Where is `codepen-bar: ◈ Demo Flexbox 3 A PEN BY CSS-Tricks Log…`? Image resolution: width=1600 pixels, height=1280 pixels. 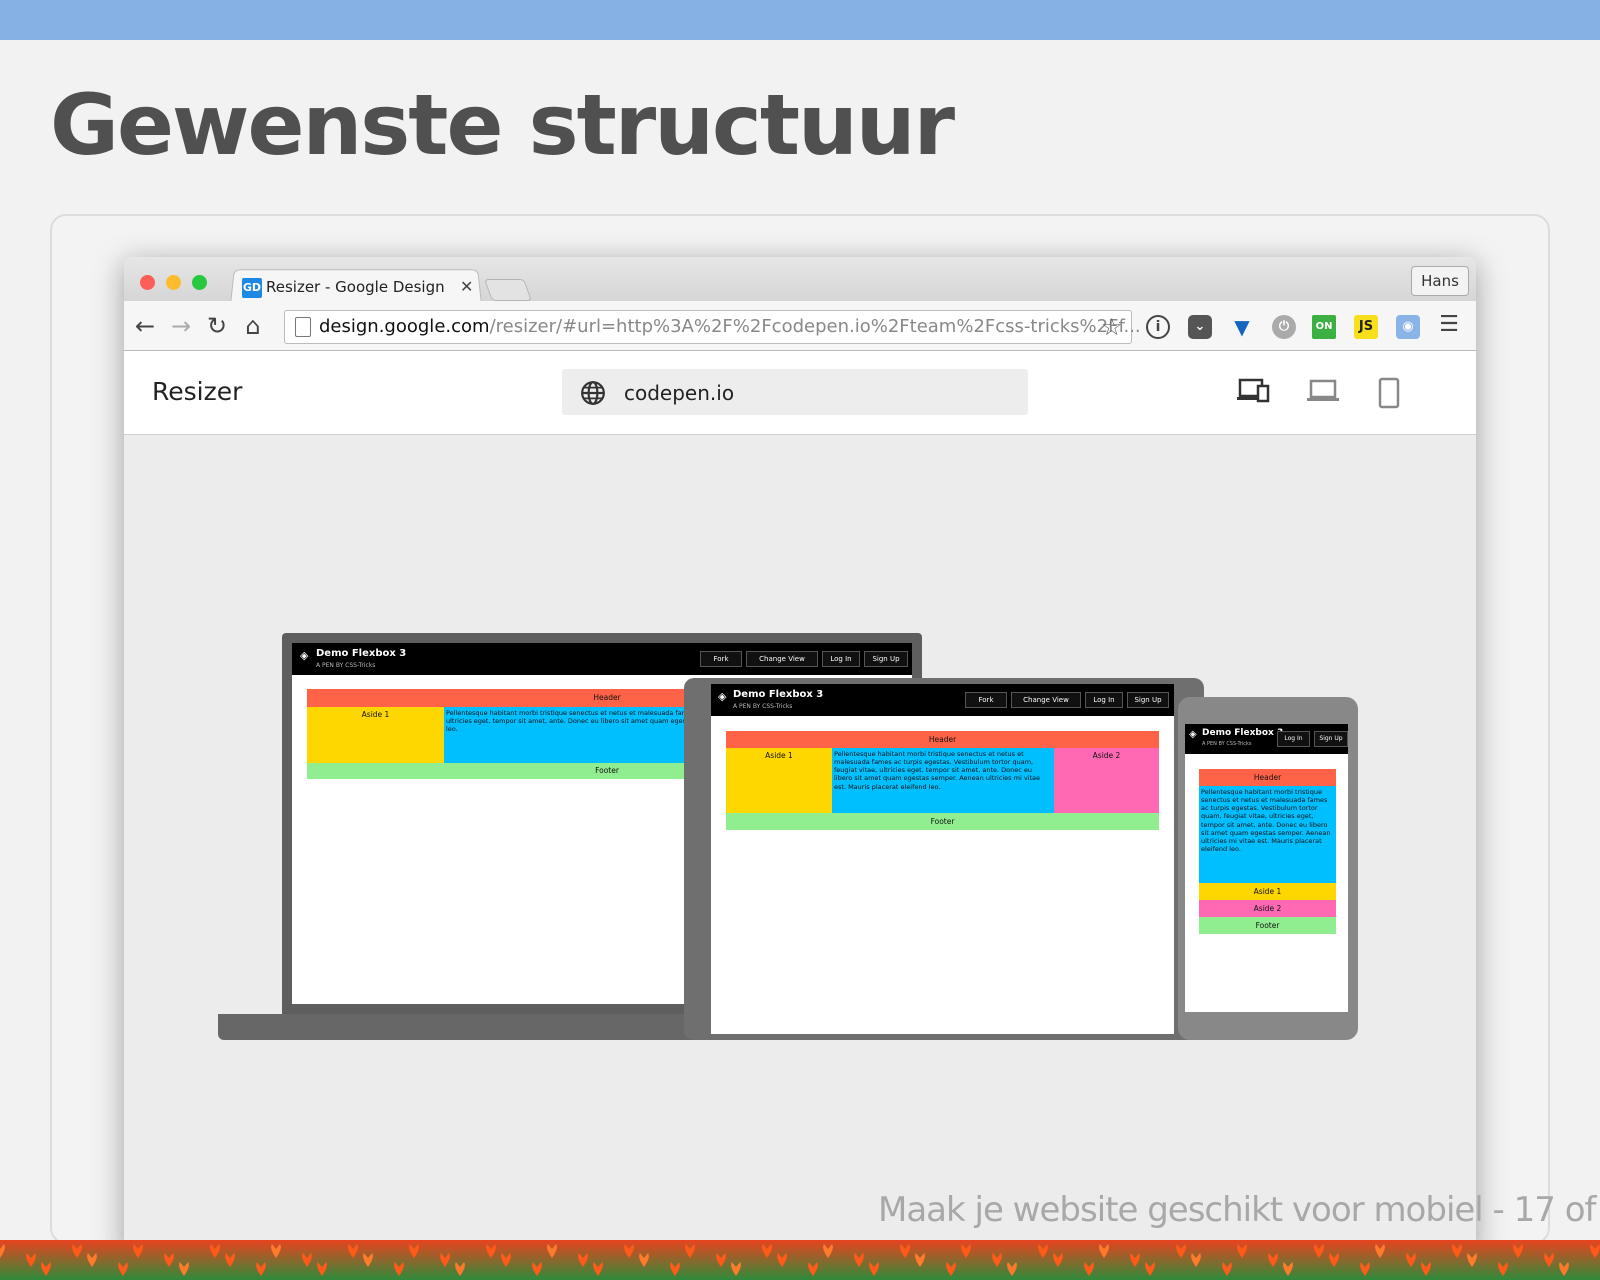
codepen-bar: ◈ Demo Flexbox 3 A PEN BY CSS-Tricks Log… is located at coordinates (1266, 739).